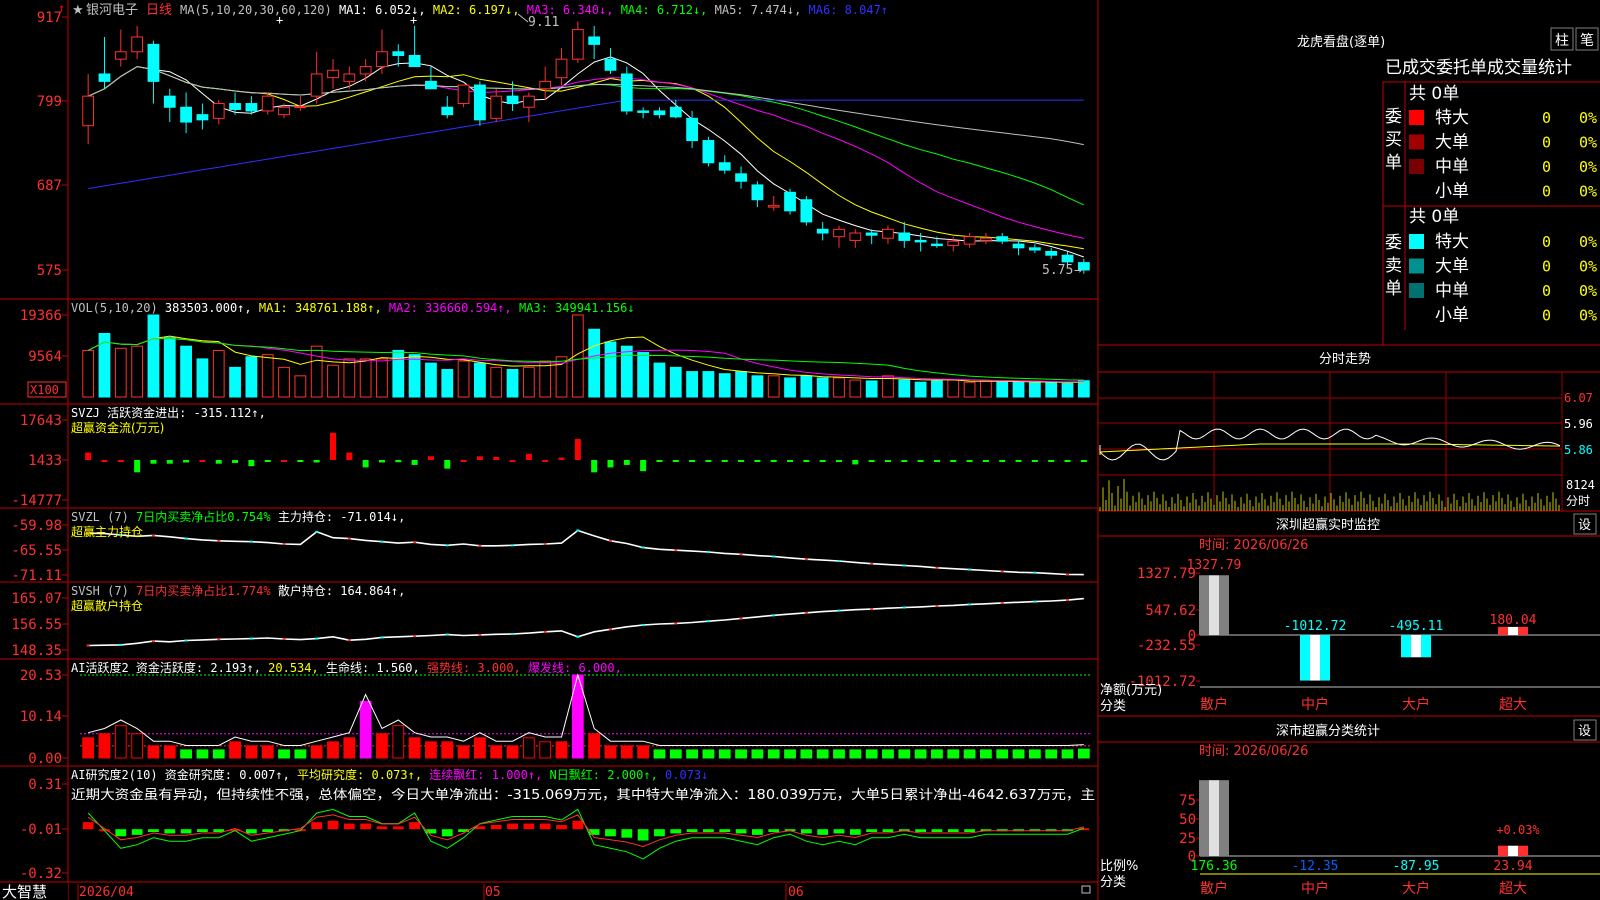 The width and height of the screenshot is (1600, 900). What do you see at coordinates (1562, 41) in the screenshot?
I see `bar-mode-label: 柱` at bounding box center [1562, 41].